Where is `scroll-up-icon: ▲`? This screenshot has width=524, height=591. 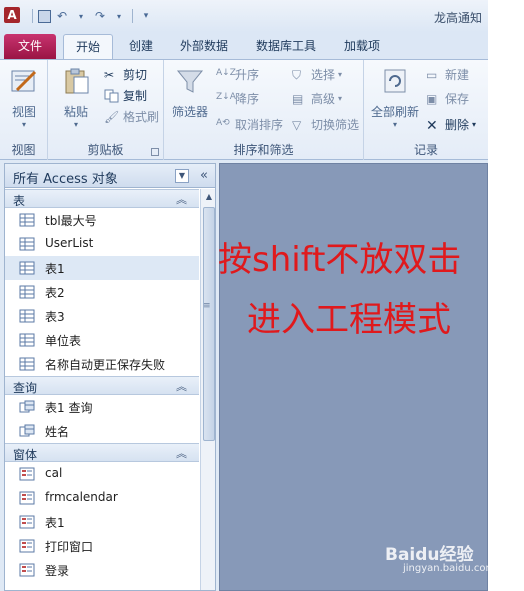 scroll-up-icon: ▲ is located at coordinates (209, 197).